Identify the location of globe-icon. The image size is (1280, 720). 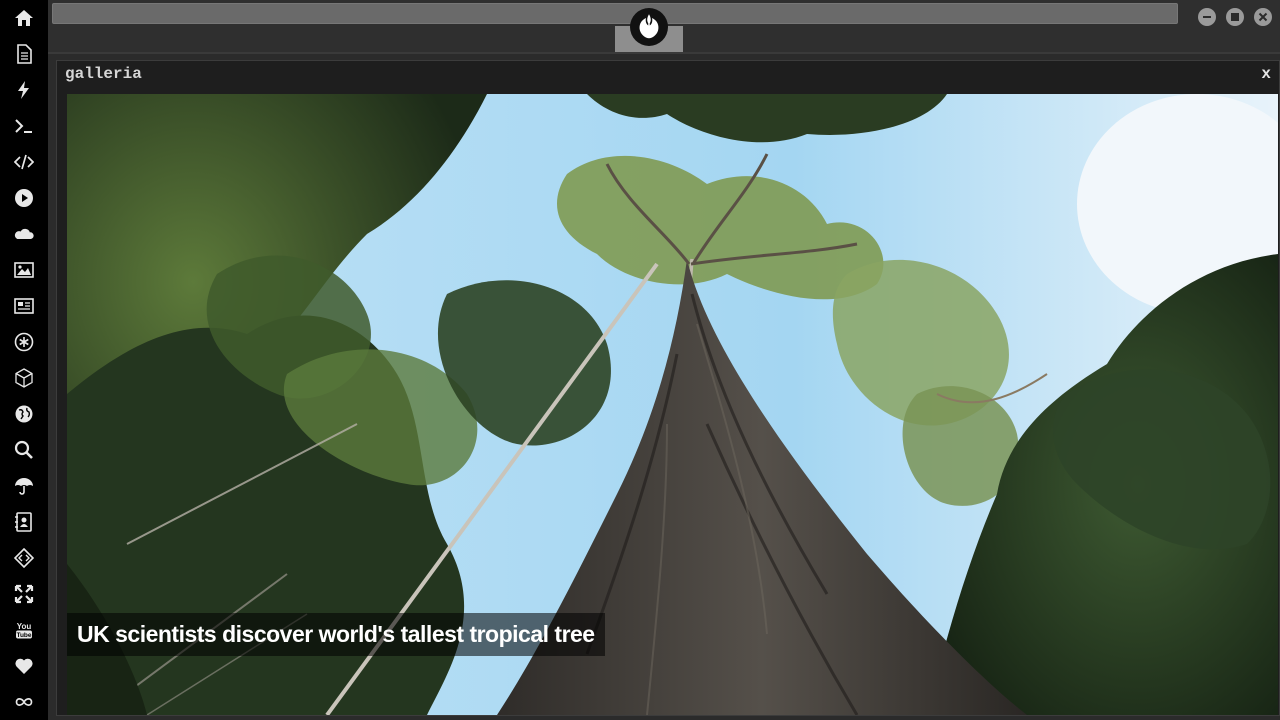
(24, 414).